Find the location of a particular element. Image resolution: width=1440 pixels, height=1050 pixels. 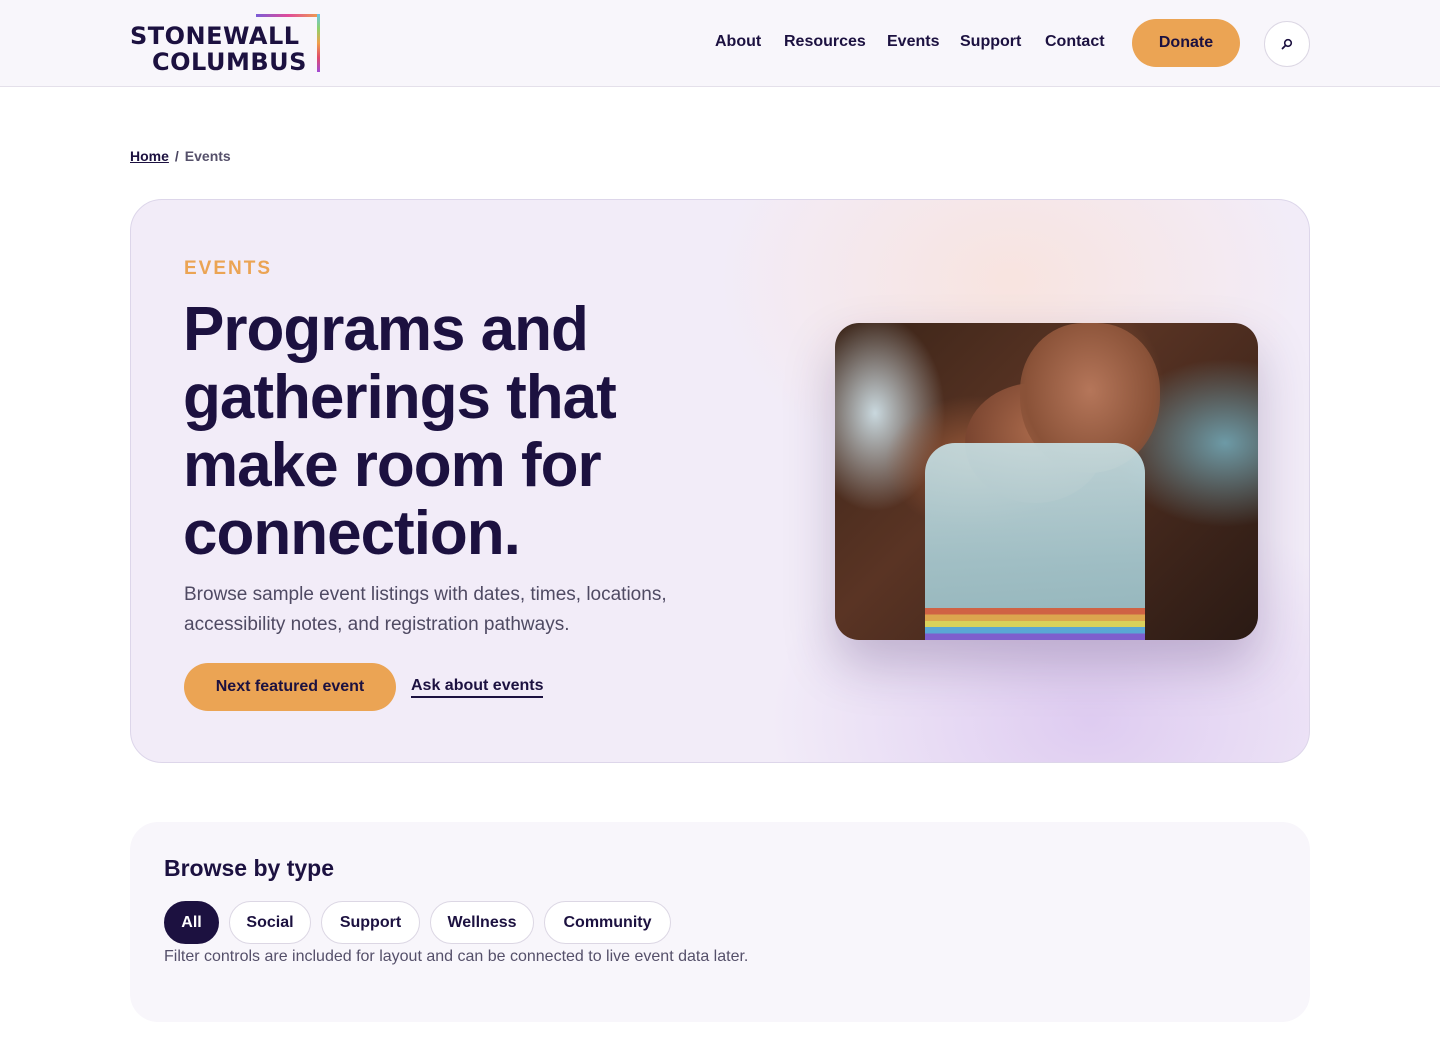

logo-text-line-2: COLUMBUS is located at coordinates (229, 62).